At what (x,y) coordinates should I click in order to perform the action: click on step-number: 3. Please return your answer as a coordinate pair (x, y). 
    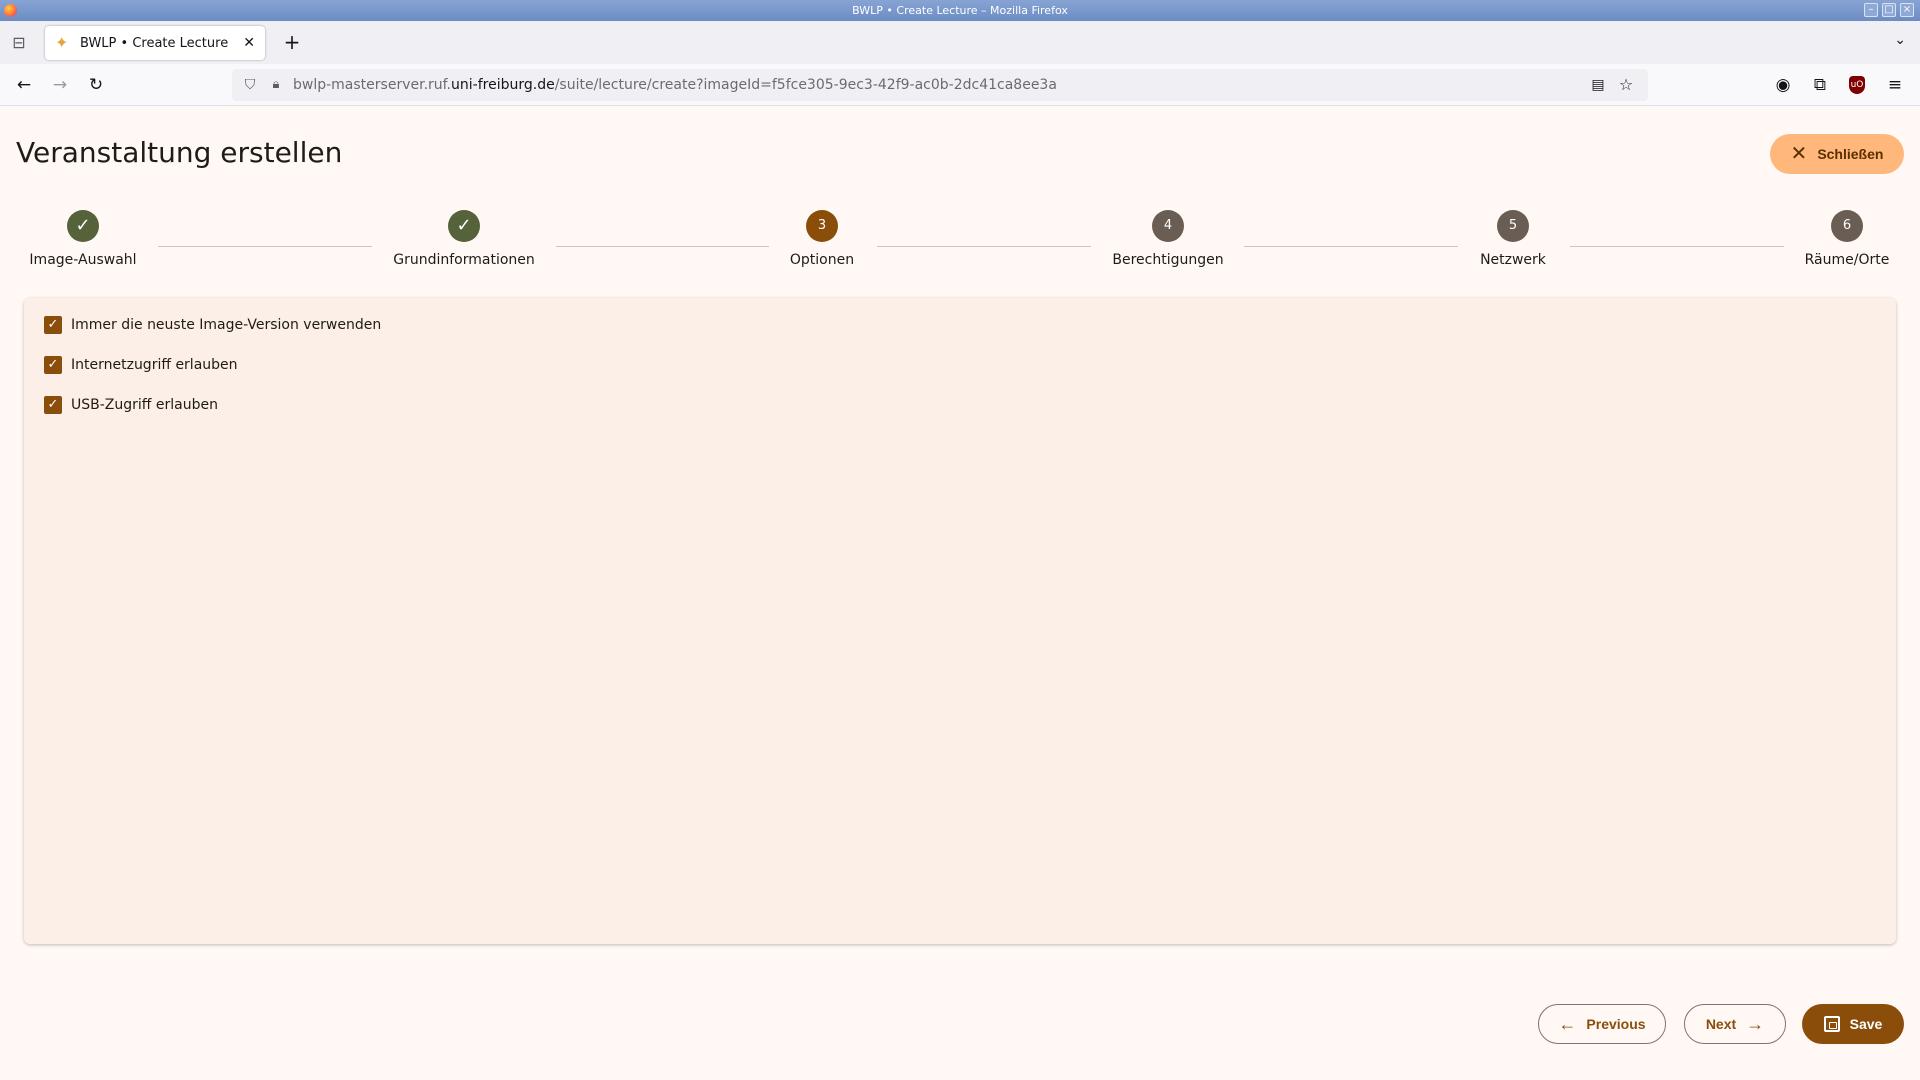
    Looking at the image, I should click on (822, 226).